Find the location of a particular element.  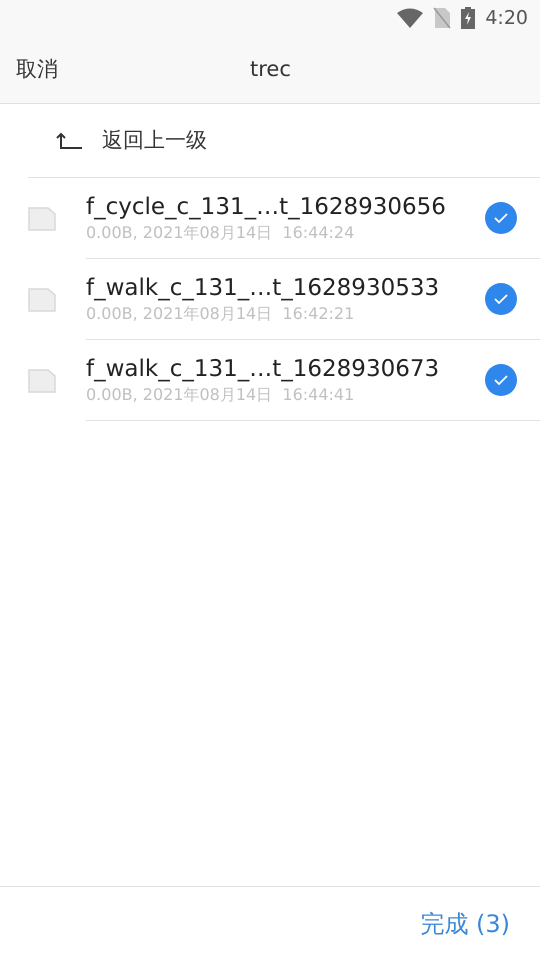

cancel-button: 取消 is located at coordinates (33, 70).